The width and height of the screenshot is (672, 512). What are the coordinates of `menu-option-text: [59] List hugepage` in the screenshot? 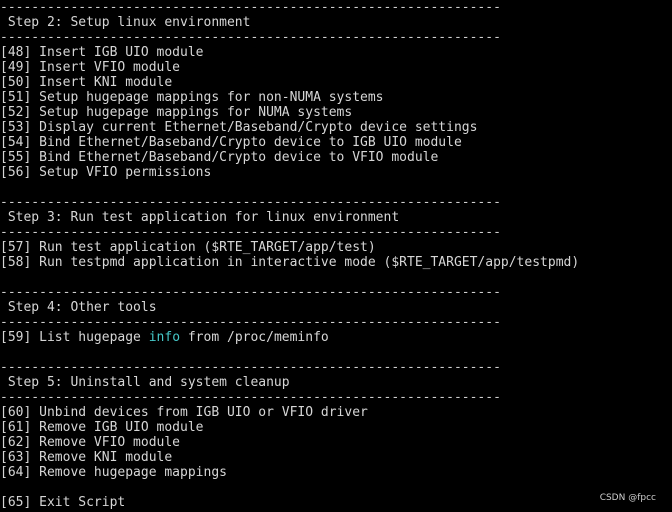 It's located at (74, 337).